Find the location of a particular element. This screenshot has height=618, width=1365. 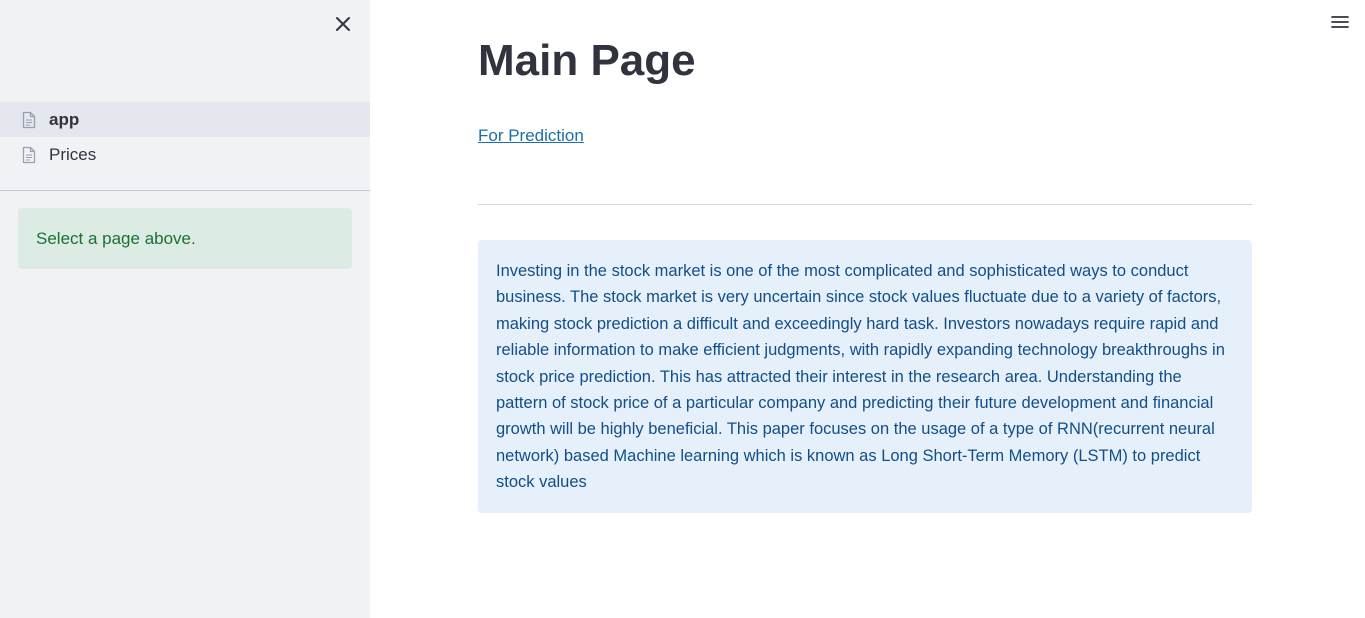

close-sidebar-button is located at coordinates (343, 24).